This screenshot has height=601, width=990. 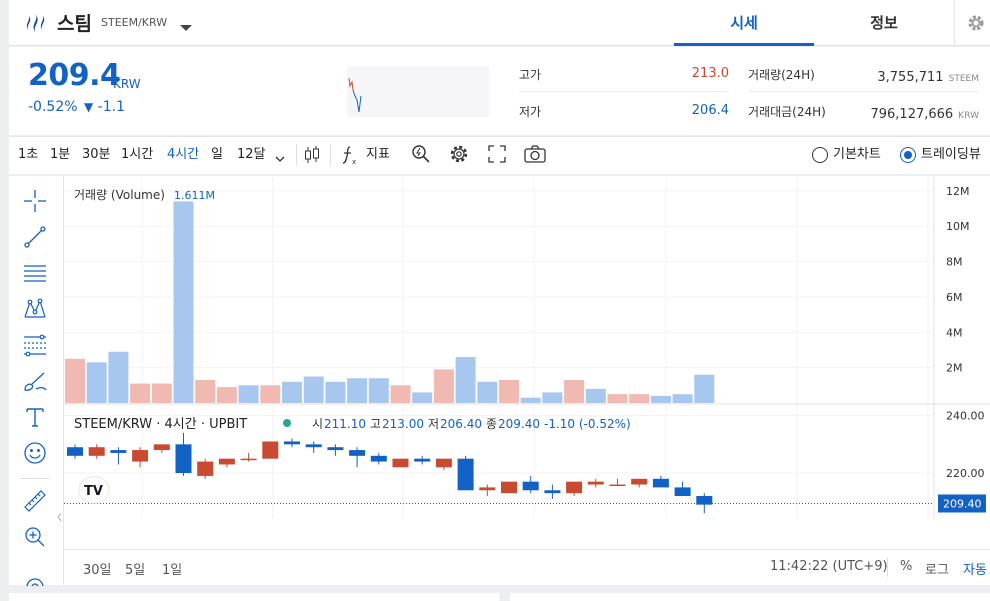 What do you see at coordinates (710, 73) in the screenshot?
I see `high-value: 213.0` at bounding box center [710, 73].